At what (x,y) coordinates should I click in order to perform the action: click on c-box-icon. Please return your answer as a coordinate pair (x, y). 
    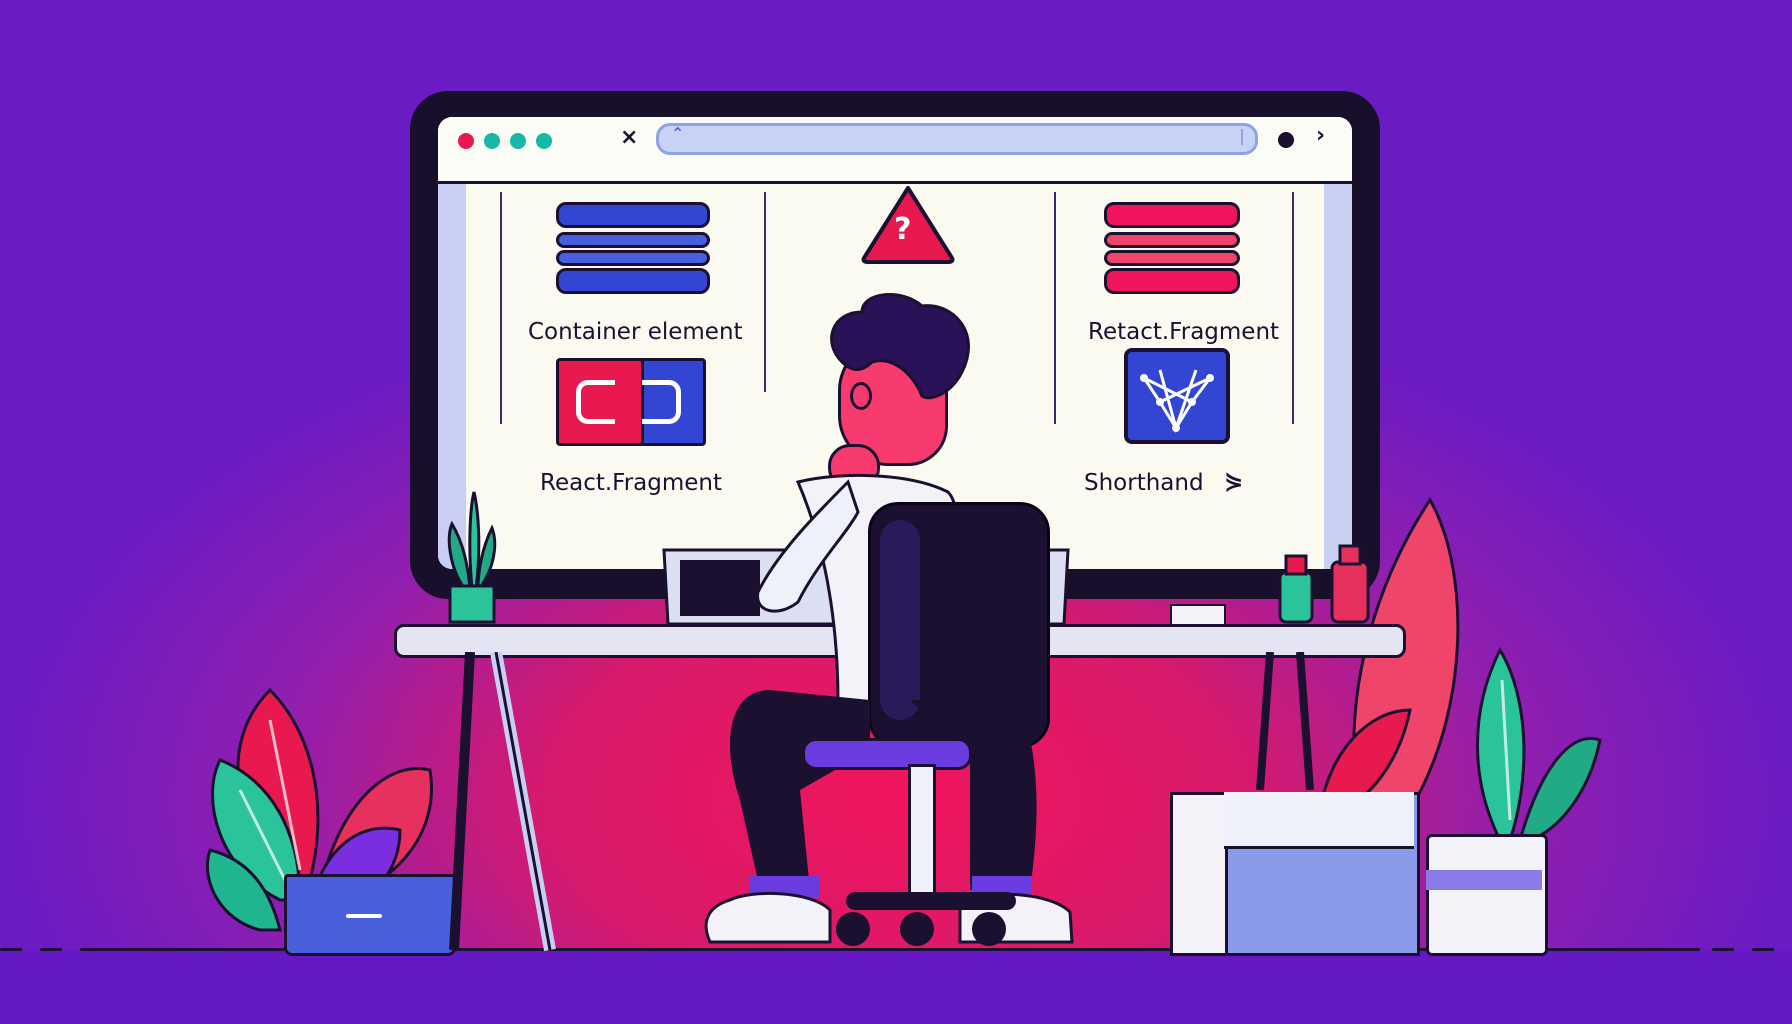
    Looking at the image, I should click on (631, 402).